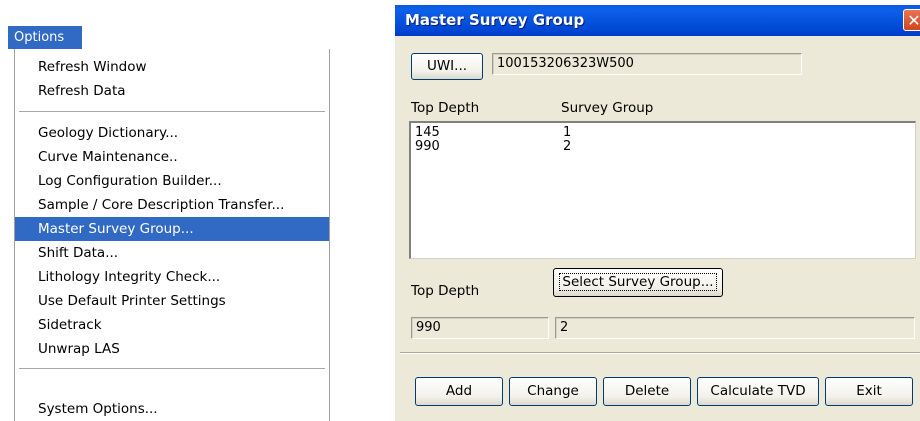 The width and height of the screenshot is (920, 421). I want to click on exit-button: Exit, so click(869, 391).